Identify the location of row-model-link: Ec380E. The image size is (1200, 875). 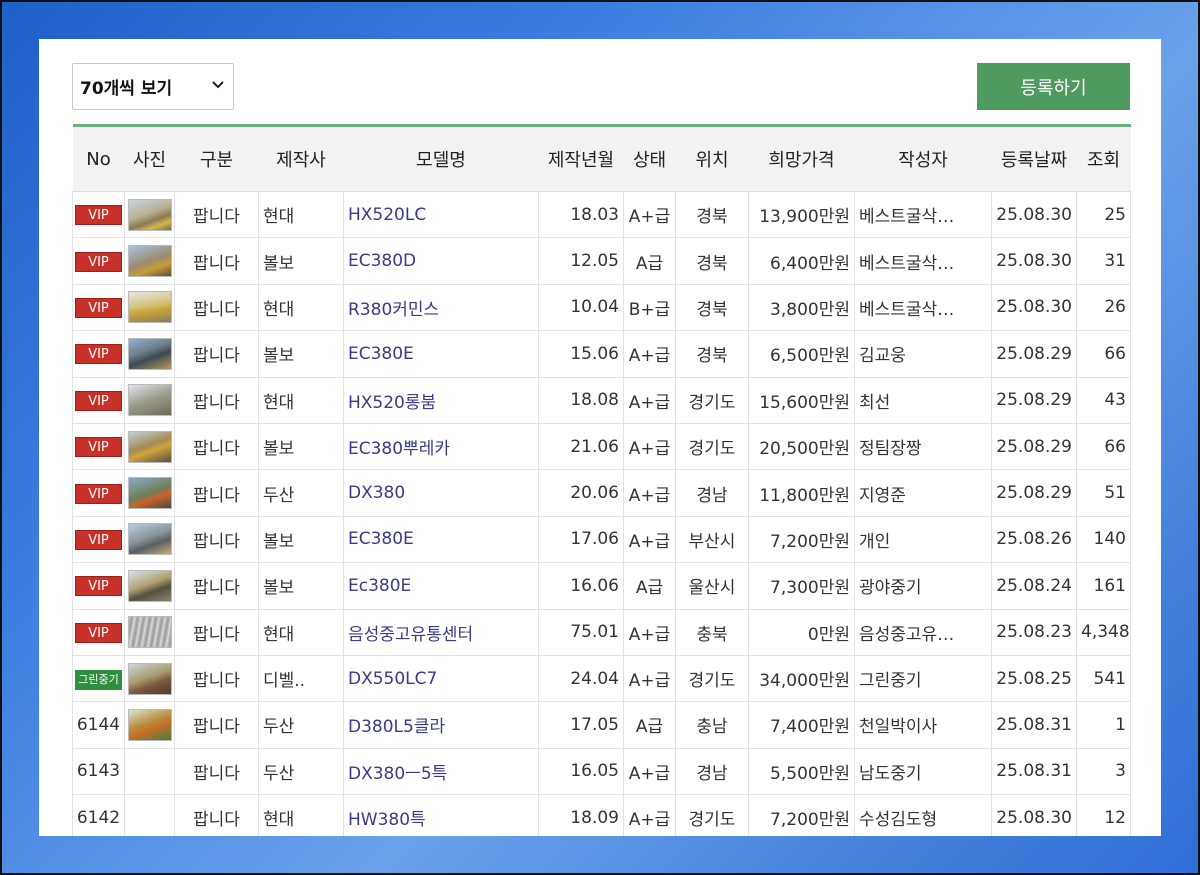
(441, 586).